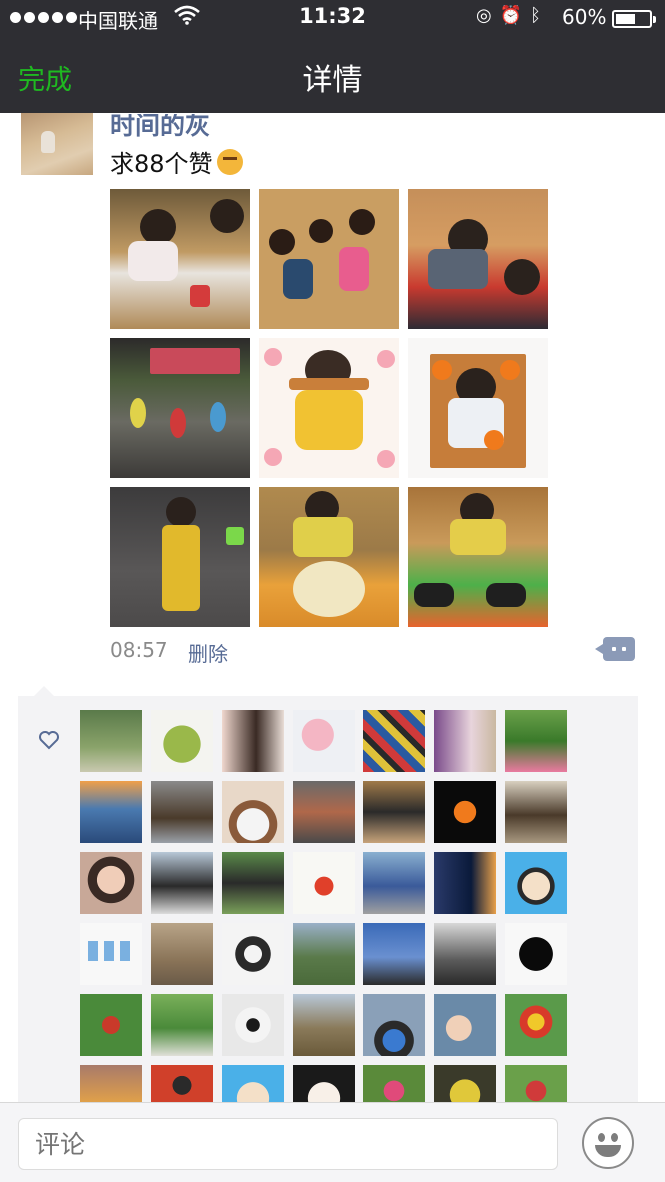 This screenshot has height=1182, width=665. I want to click on sweat-emoji-icon, so click(229, 162).